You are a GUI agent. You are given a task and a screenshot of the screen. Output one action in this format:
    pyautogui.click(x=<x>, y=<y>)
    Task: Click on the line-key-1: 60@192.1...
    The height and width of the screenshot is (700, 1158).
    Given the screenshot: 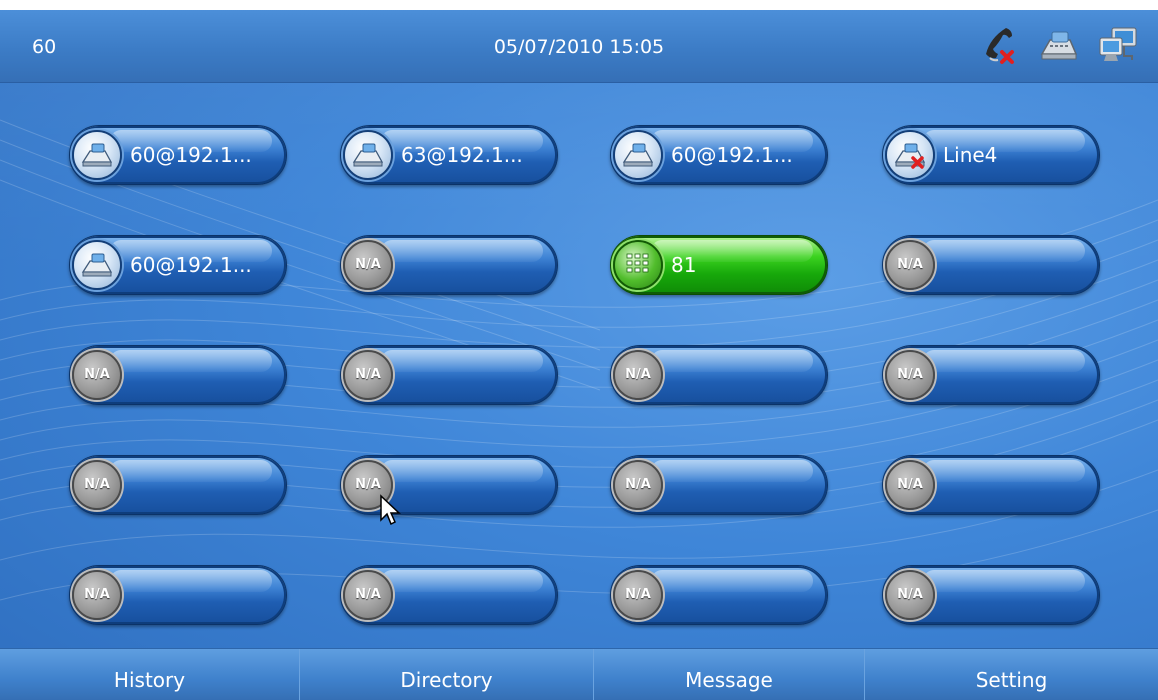 What is the action you would take?
    pyautogui.click(x=178, y=155)
    